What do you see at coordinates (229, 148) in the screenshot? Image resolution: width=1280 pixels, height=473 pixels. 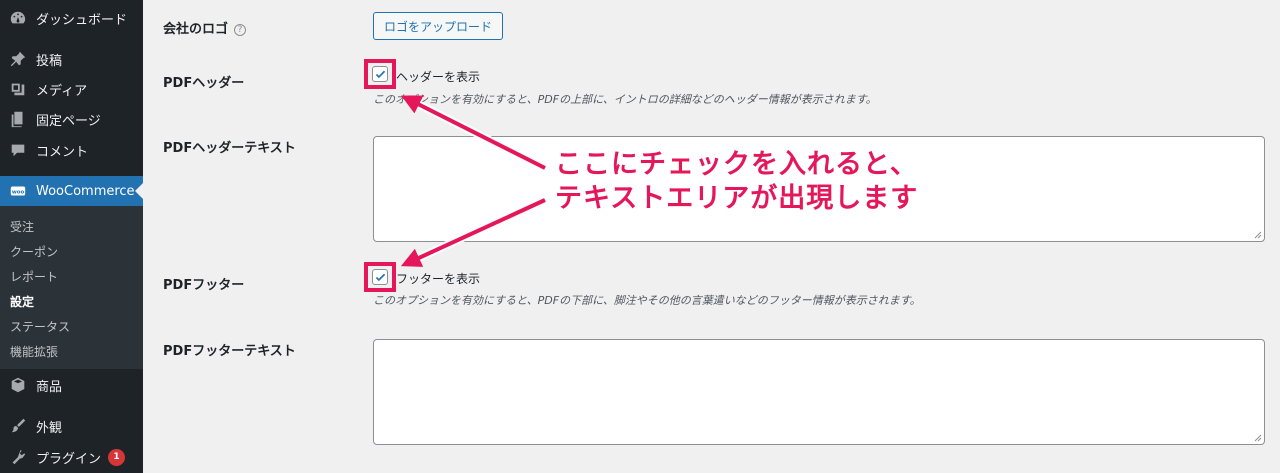 I see `pdf-header-text-label: PDFヘッダーテキスト` at bounding box center [229, 148].